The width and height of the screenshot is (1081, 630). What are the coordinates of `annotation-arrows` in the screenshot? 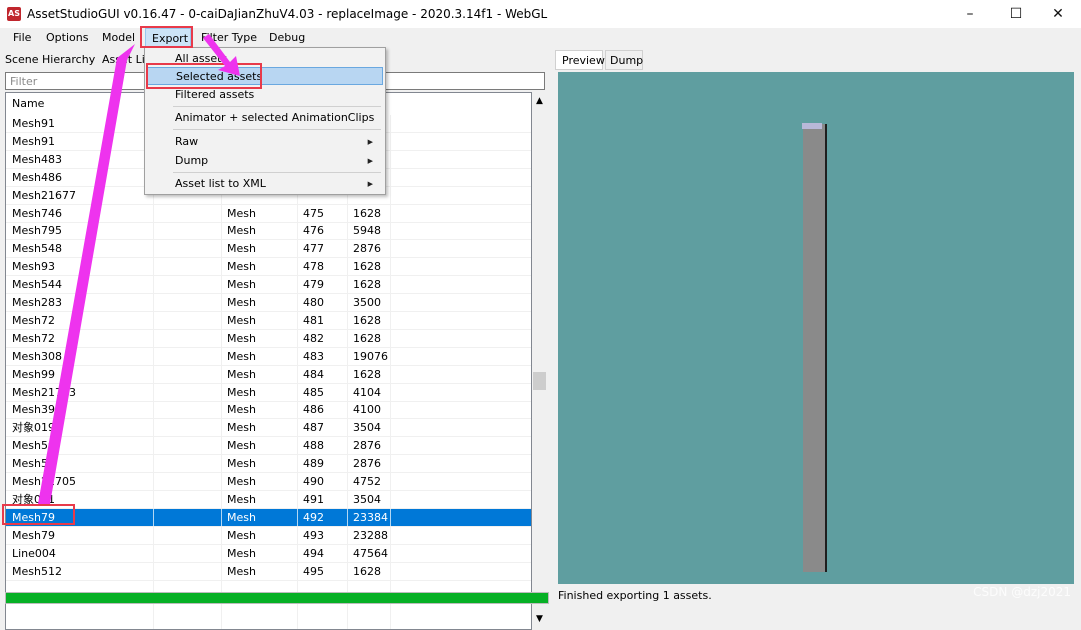 It's located at (139, 269).